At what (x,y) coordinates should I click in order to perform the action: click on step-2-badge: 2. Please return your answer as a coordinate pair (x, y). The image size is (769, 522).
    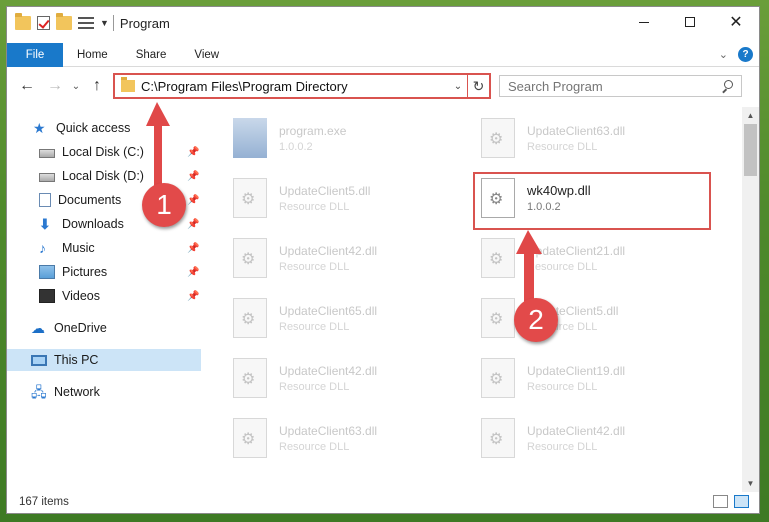
    Looking at the image, I should click on (536, 320).